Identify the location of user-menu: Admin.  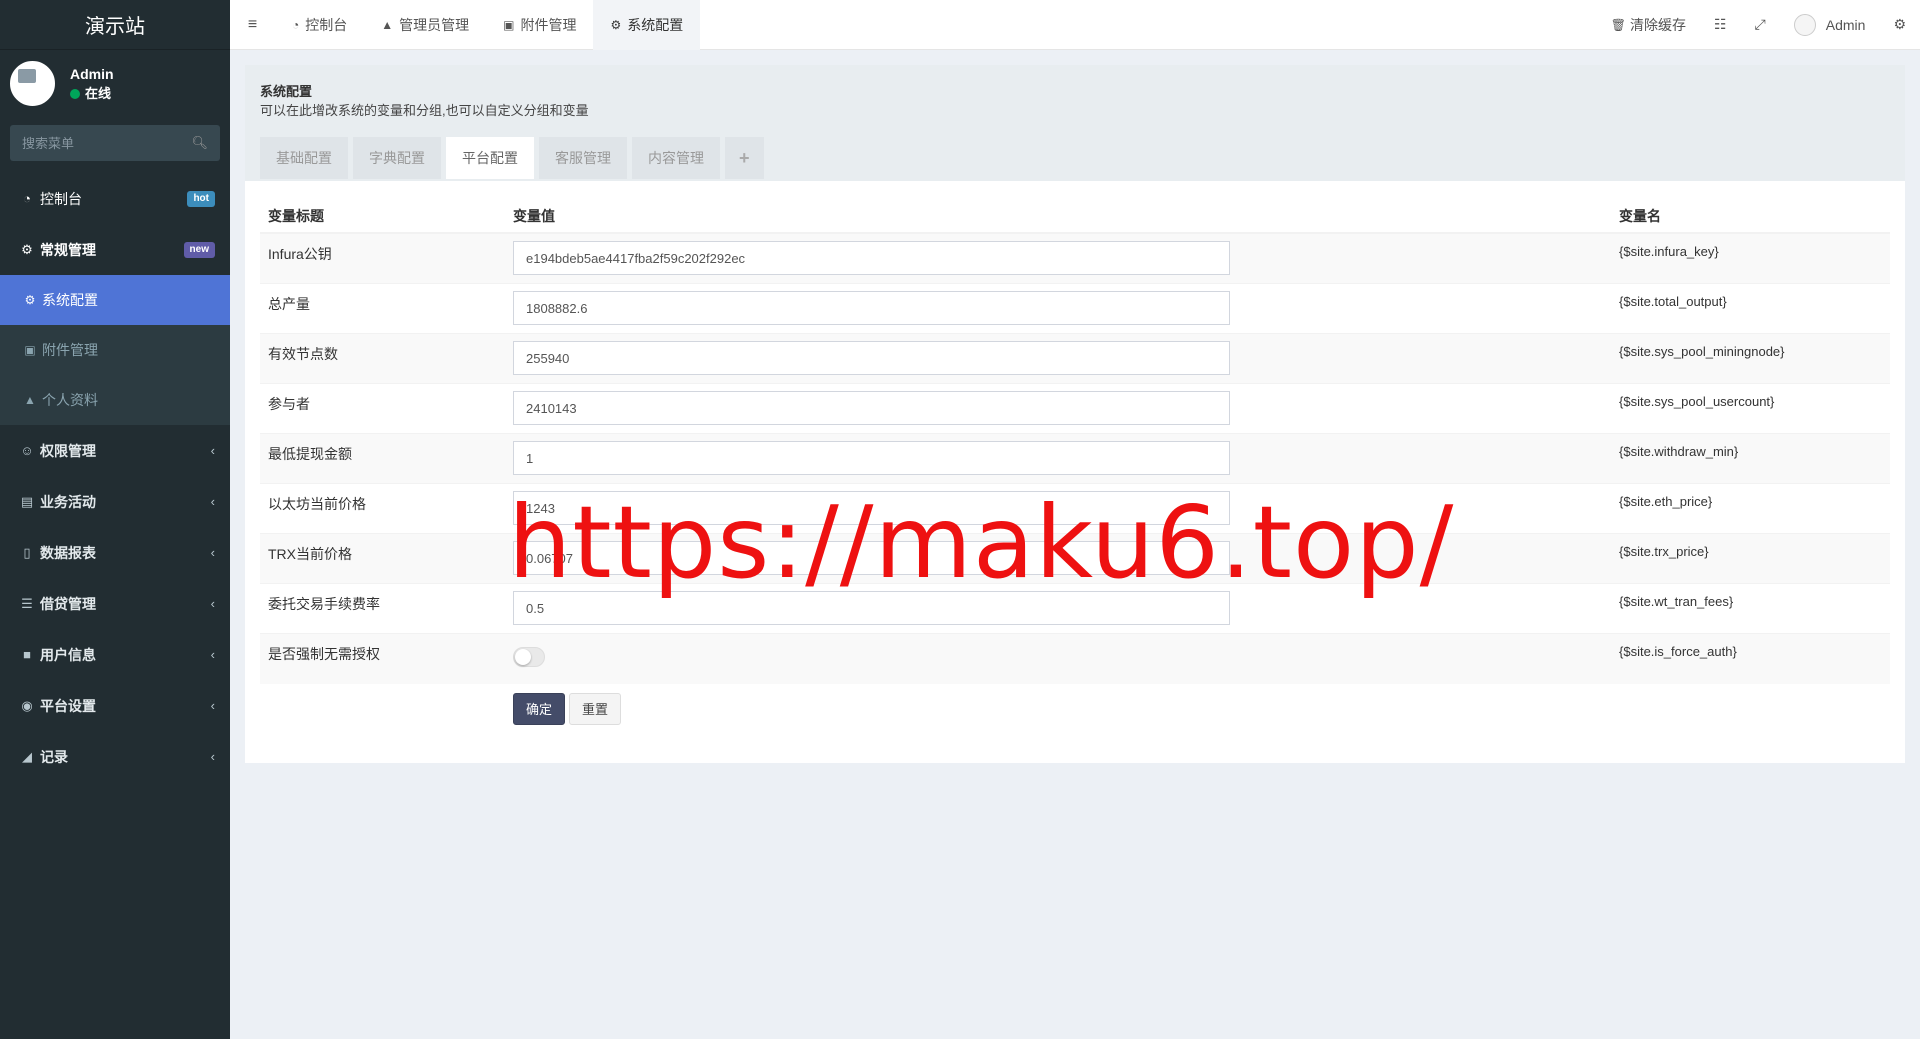
(1830, 25).